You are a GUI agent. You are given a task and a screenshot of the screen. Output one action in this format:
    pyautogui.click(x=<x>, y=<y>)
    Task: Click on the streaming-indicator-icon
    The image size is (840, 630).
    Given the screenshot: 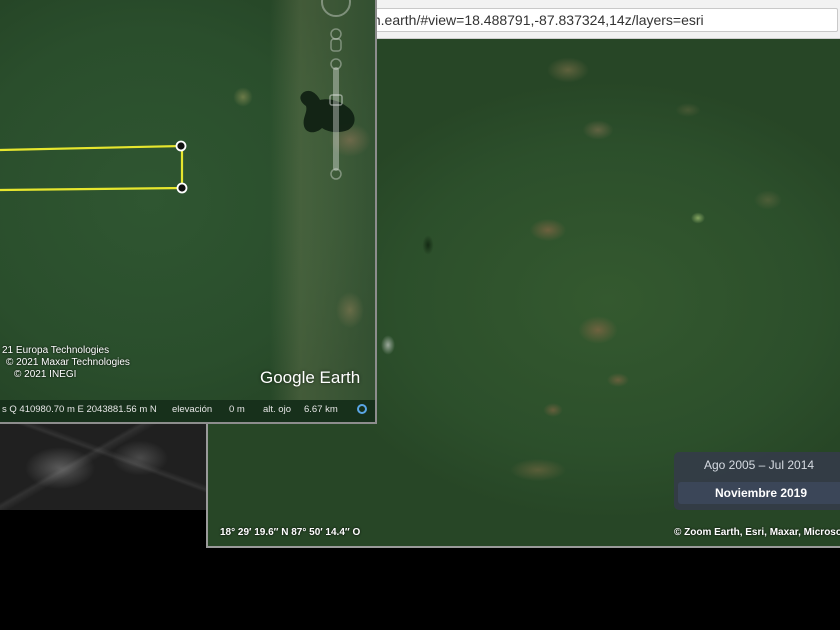 What is the action you would take?
    pyautogui.click(x=362, y=409)
    